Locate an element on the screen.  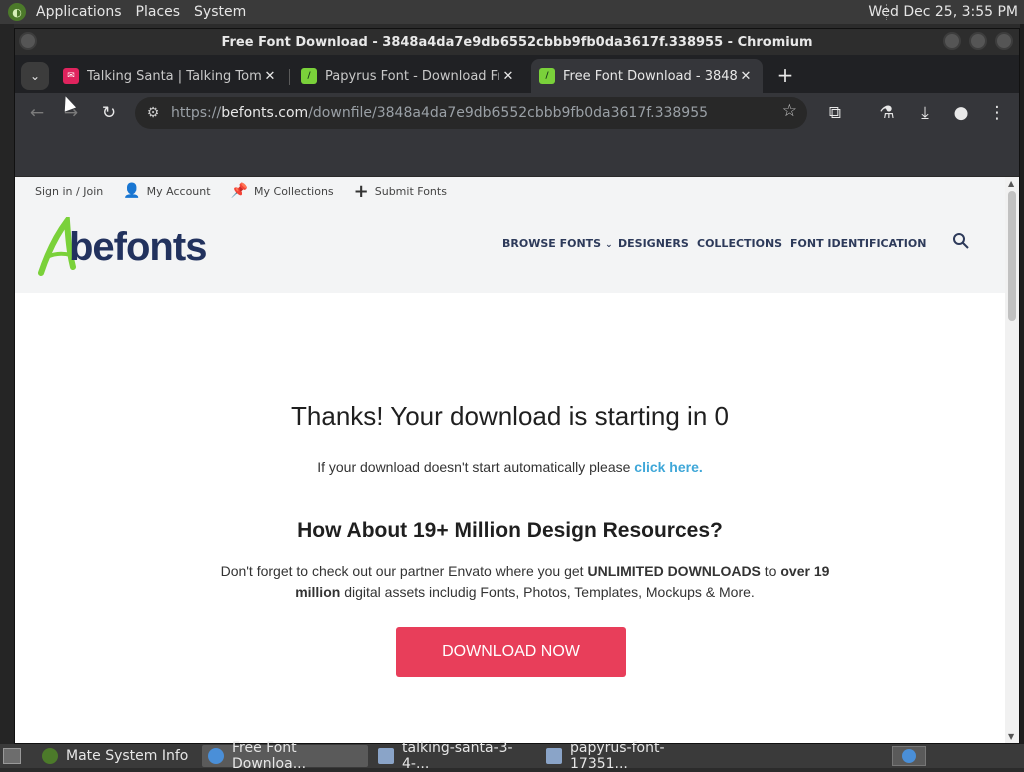
promo-bold-unlimited: UNLIMITED DOWNLOADS is located at coordinates (674, 571).